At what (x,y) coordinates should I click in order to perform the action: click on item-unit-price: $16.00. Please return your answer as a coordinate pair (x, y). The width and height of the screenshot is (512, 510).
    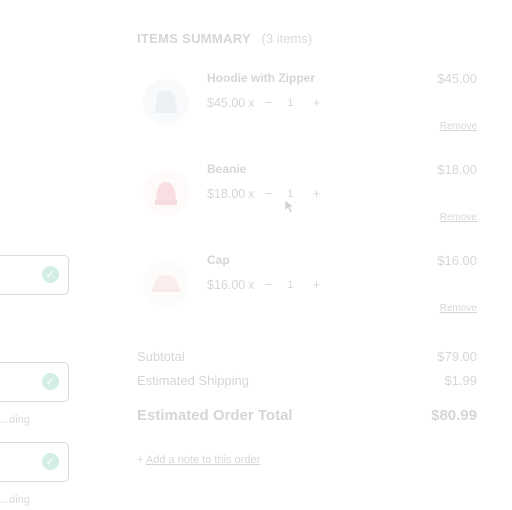
    Looking at the image, I should click on (226, 284).